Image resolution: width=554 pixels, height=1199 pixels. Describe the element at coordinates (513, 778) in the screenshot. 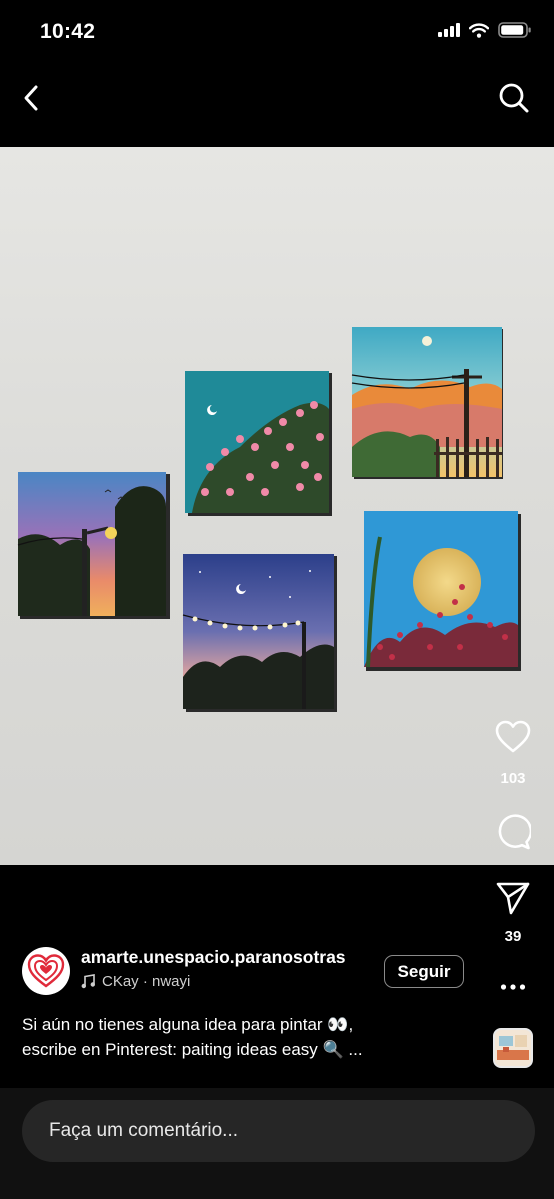

I see `like-count: 103` at that location.